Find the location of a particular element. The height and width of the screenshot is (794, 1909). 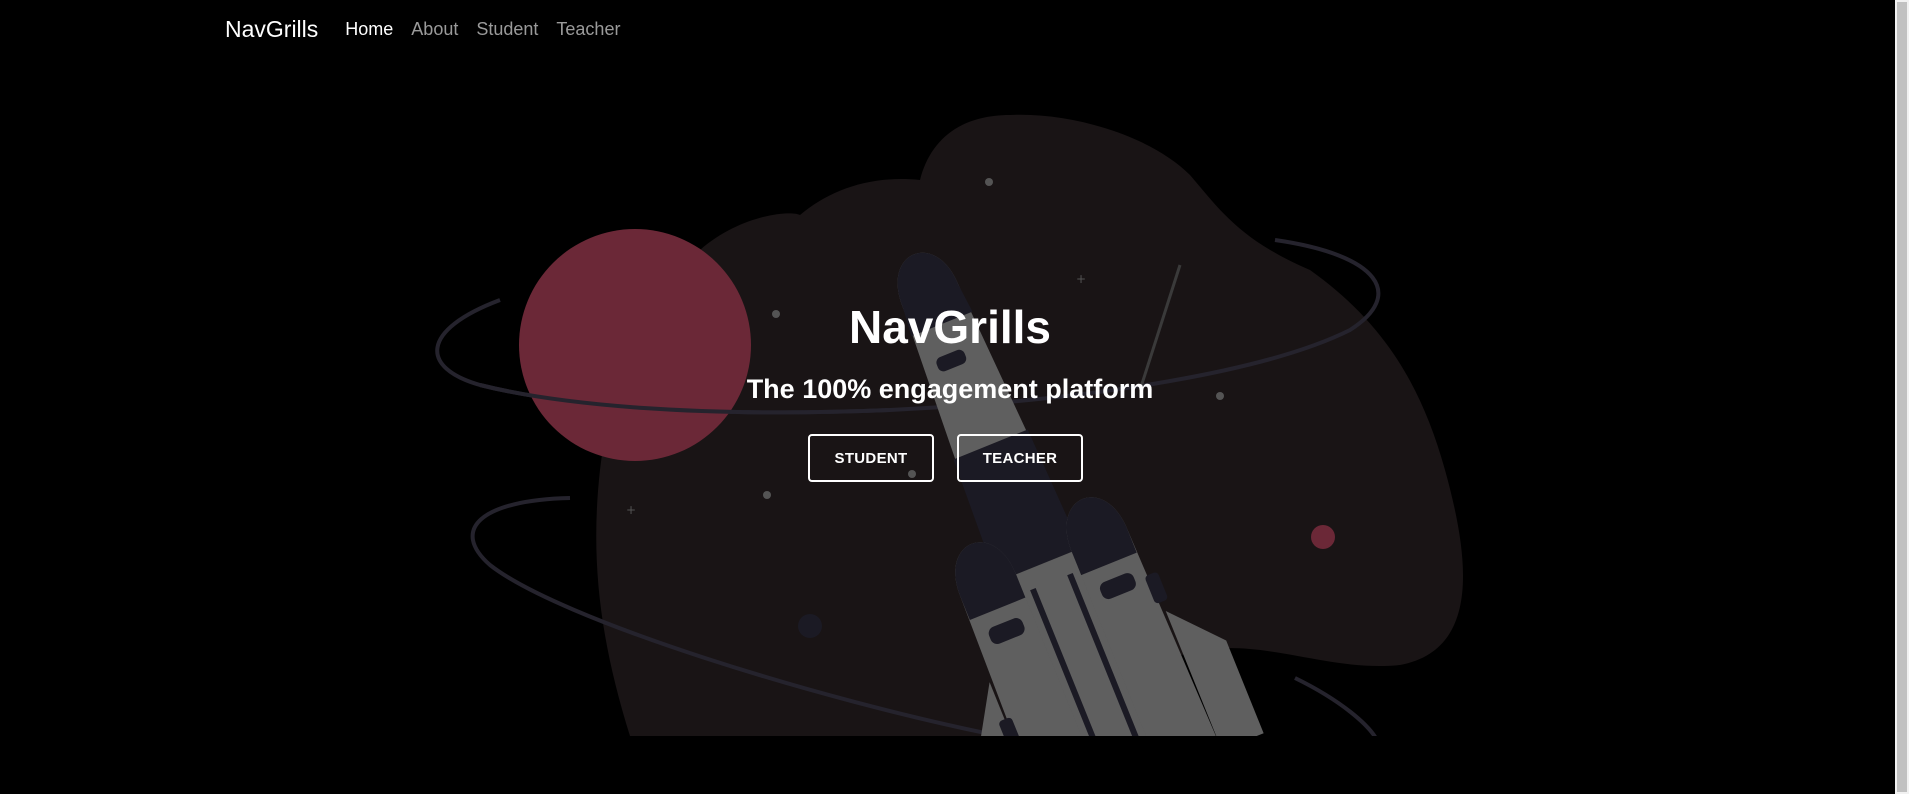

vertical-scrollbar is located at coordinates (1902, 397).